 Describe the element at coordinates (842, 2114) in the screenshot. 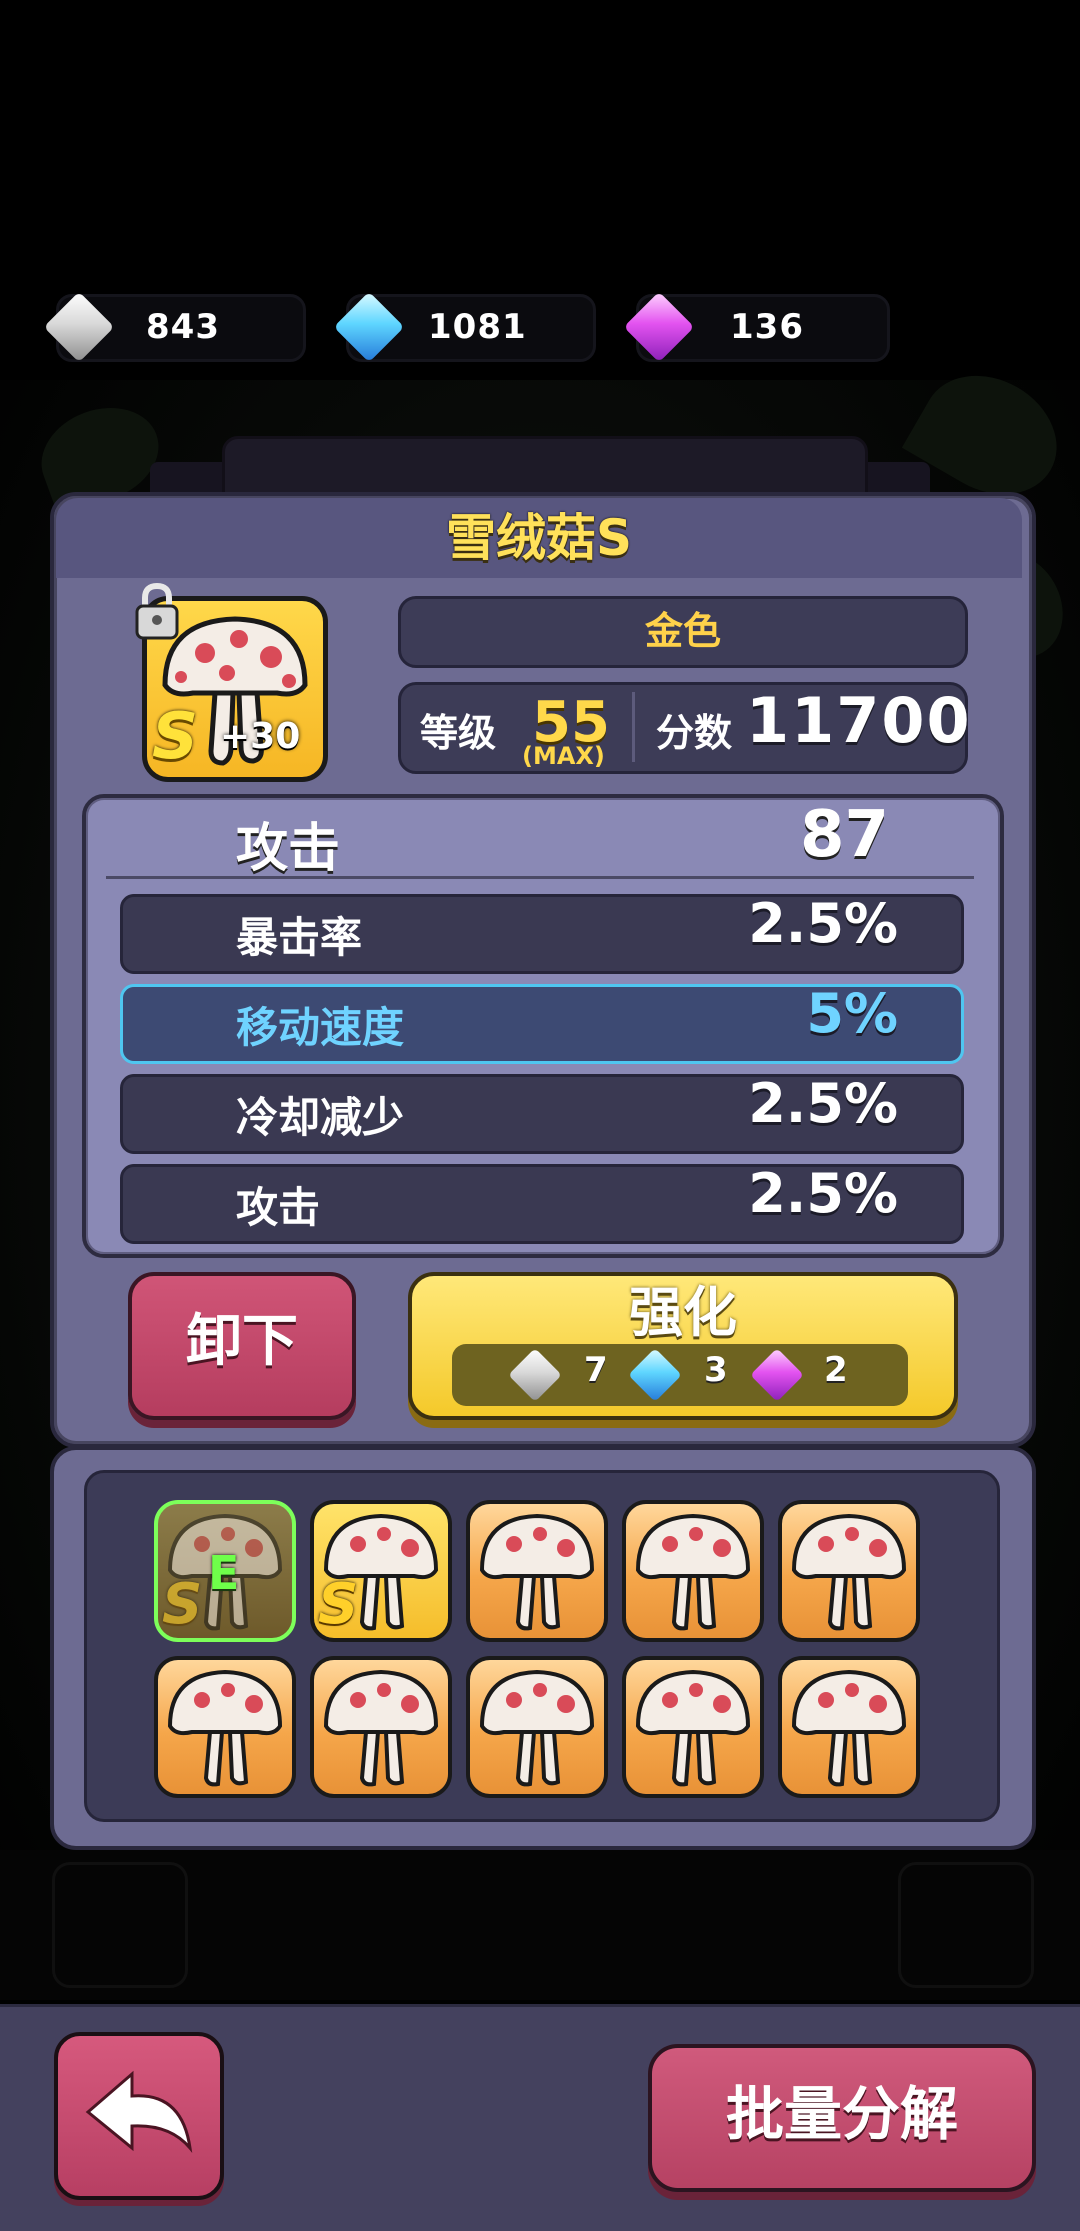

I see `batch-decompose-label: 批量分解` at that location.